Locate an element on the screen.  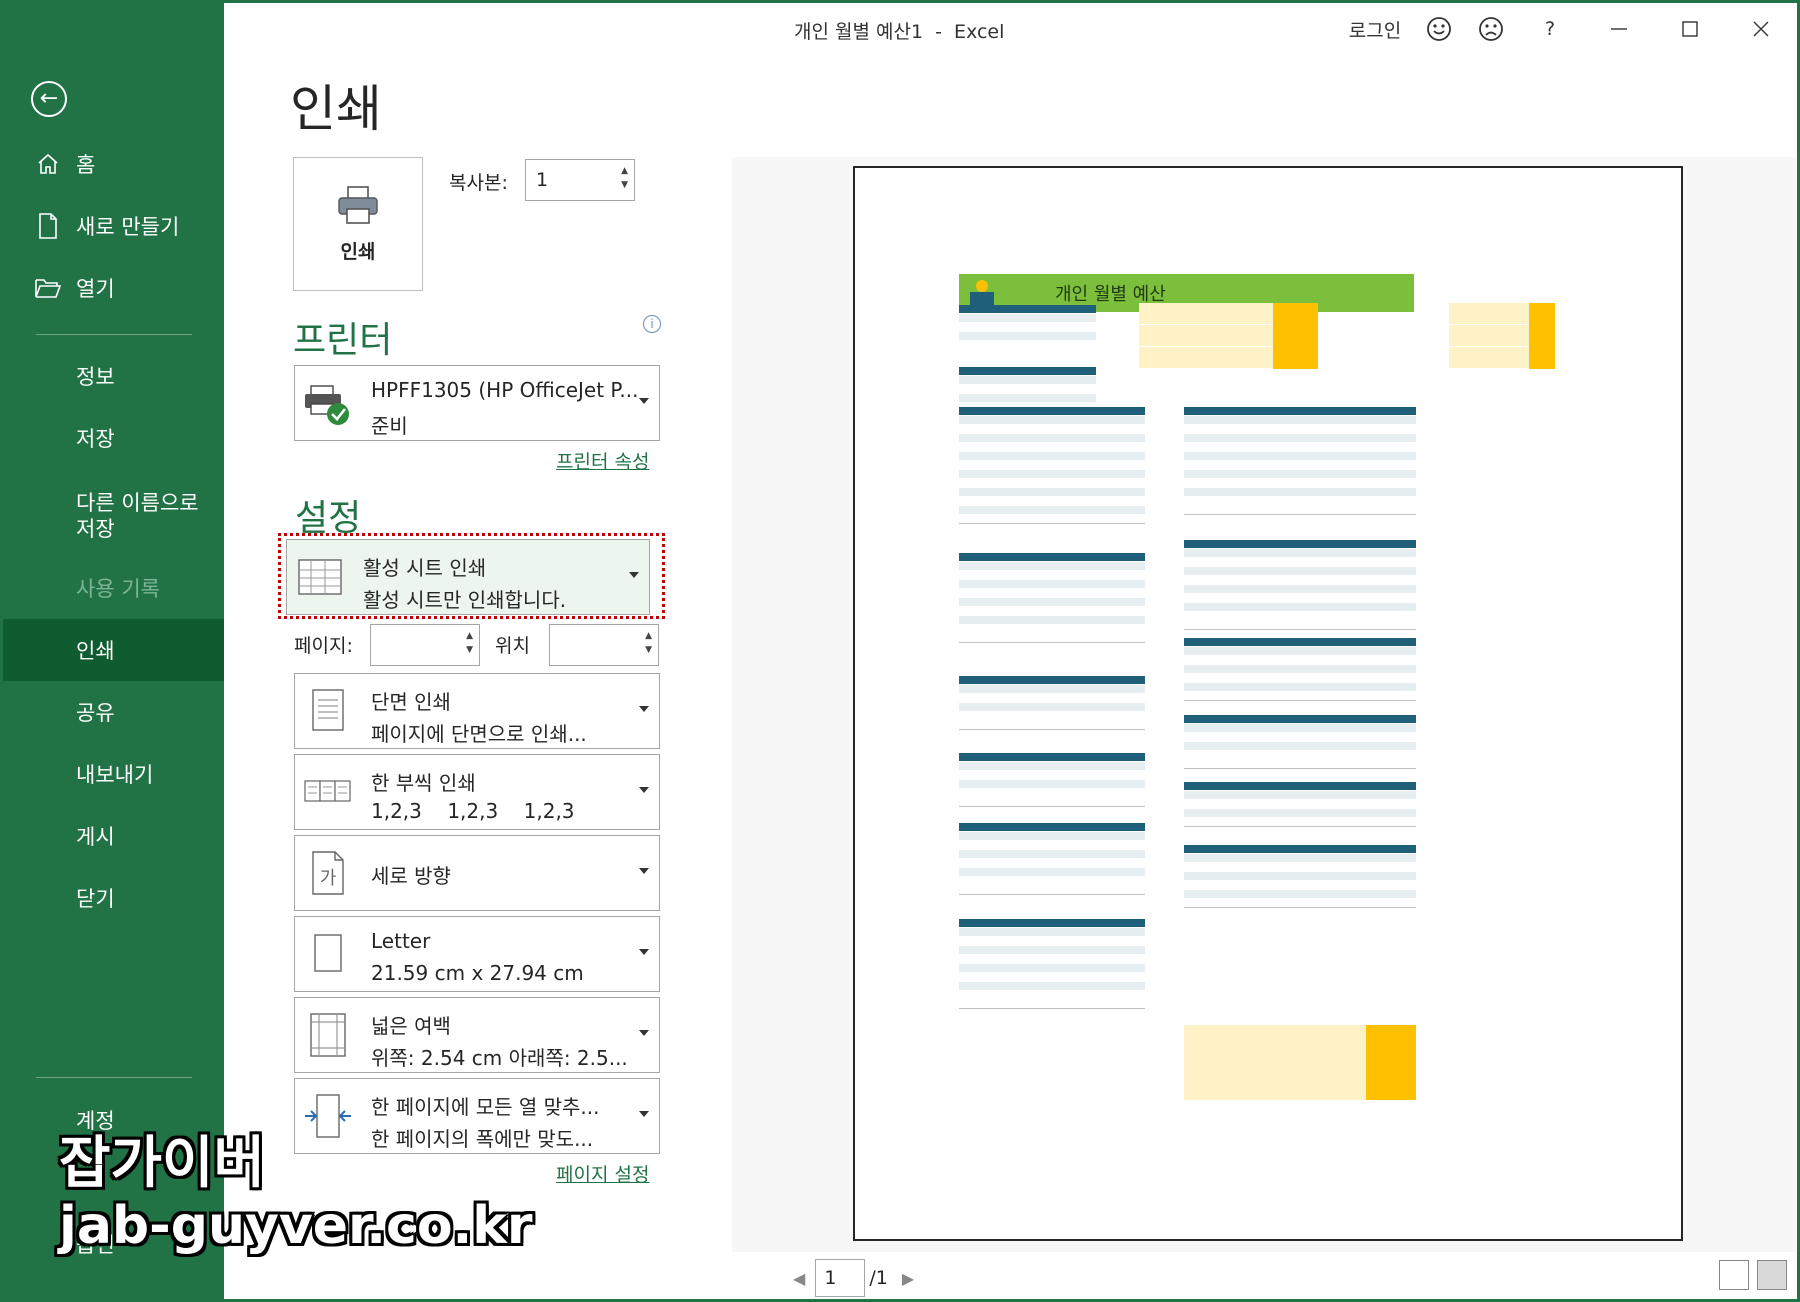
zoom-controls is located at coordinates (1753, 1275).